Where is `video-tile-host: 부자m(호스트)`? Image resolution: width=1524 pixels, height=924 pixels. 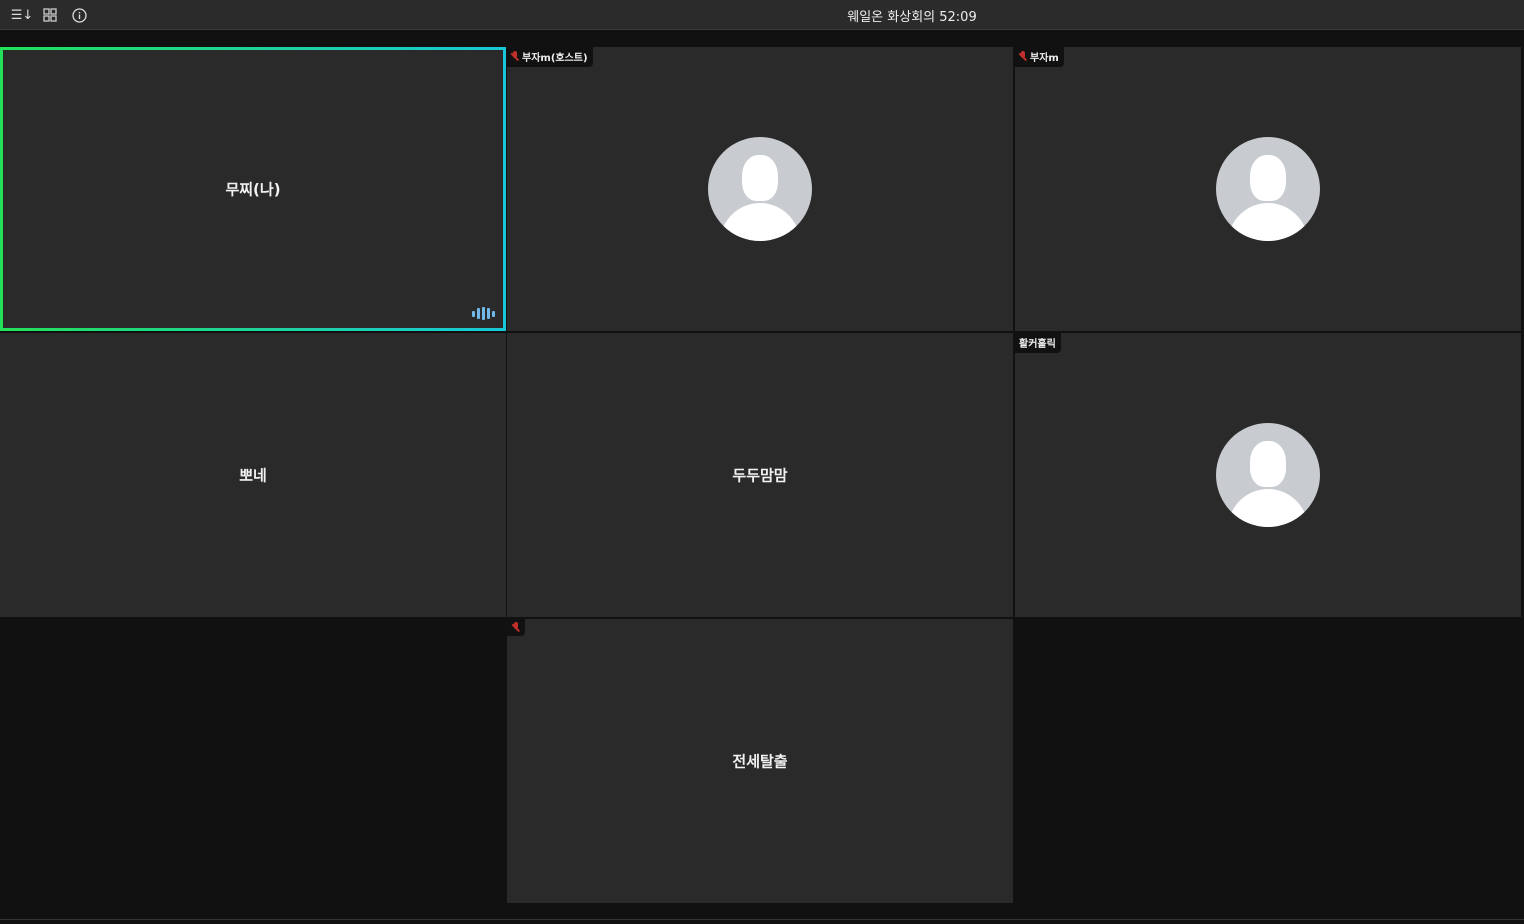 video-tile-host: 부자m(호스트) is located at coordinates (760, 189).